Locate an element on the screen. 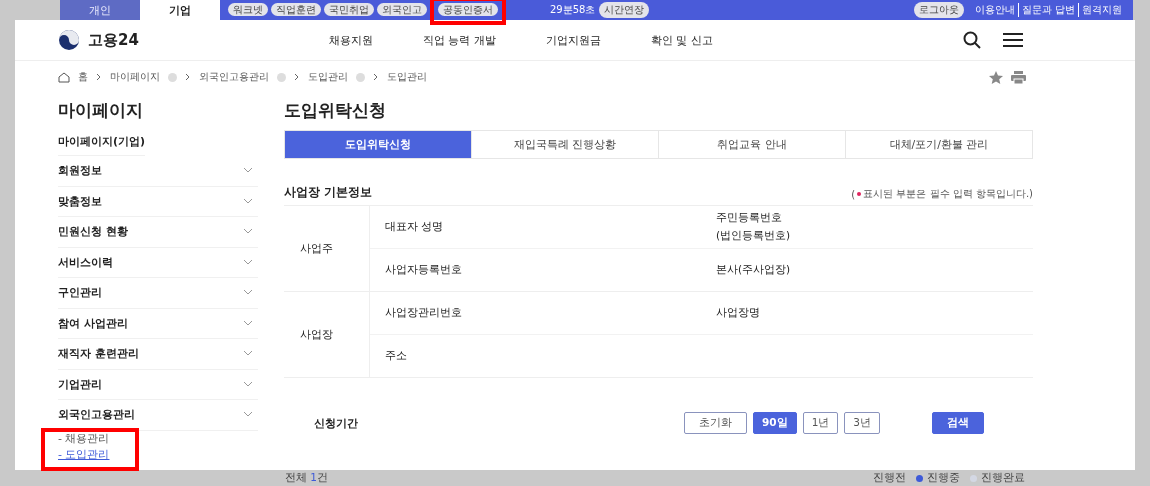 This screenshot has height=486, width=1150. reset-button: 초기화 is located at coordinates (715, 423).